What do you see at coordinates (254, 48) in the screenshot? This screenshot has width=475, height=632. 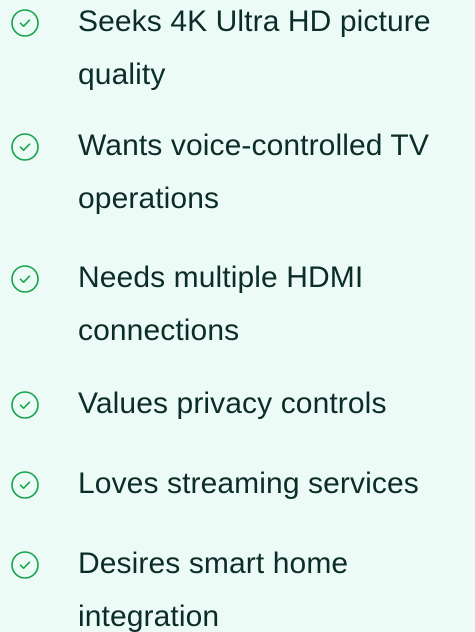 I see `feature-label: Seeks 4K Ultra HD picture quality` at bounding box center [254, 48].